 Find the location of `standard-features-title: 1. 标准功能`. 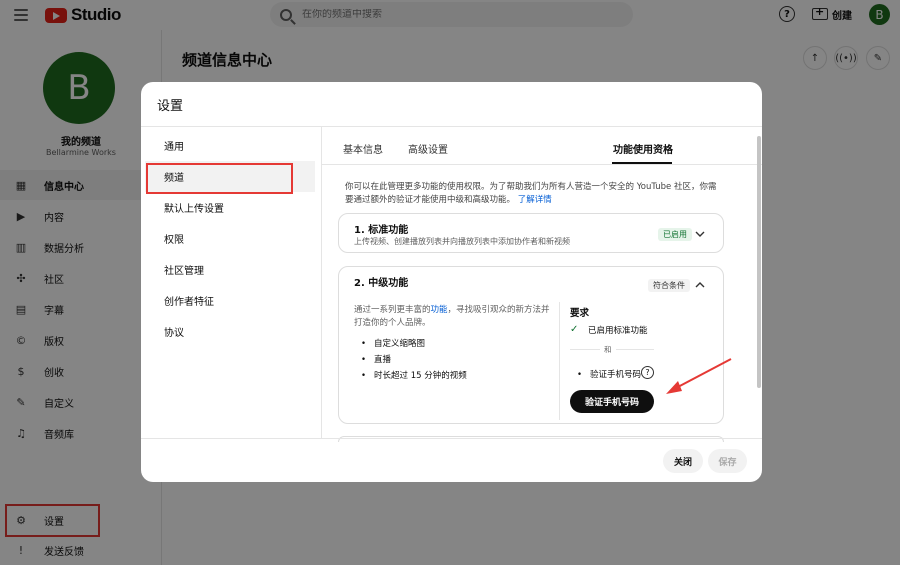

standard-features-title: 1. 标准功能 is located at coordinates (381, 230).